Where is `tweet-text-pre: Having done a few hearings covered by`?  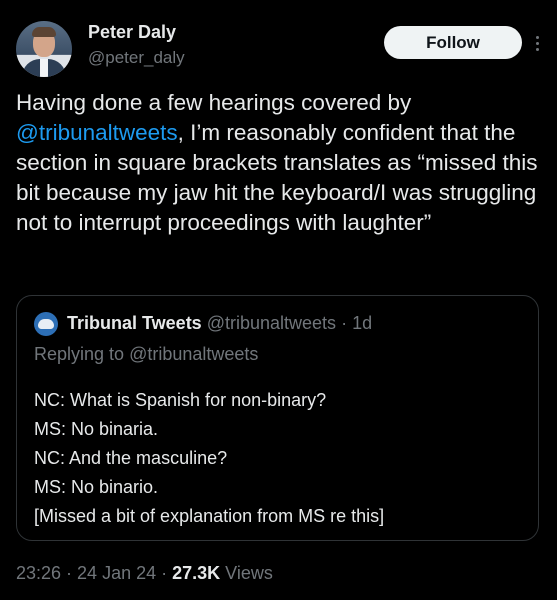
tweet-text-pre: Having done a few hearings covered by is located at coordinates (214, 102).